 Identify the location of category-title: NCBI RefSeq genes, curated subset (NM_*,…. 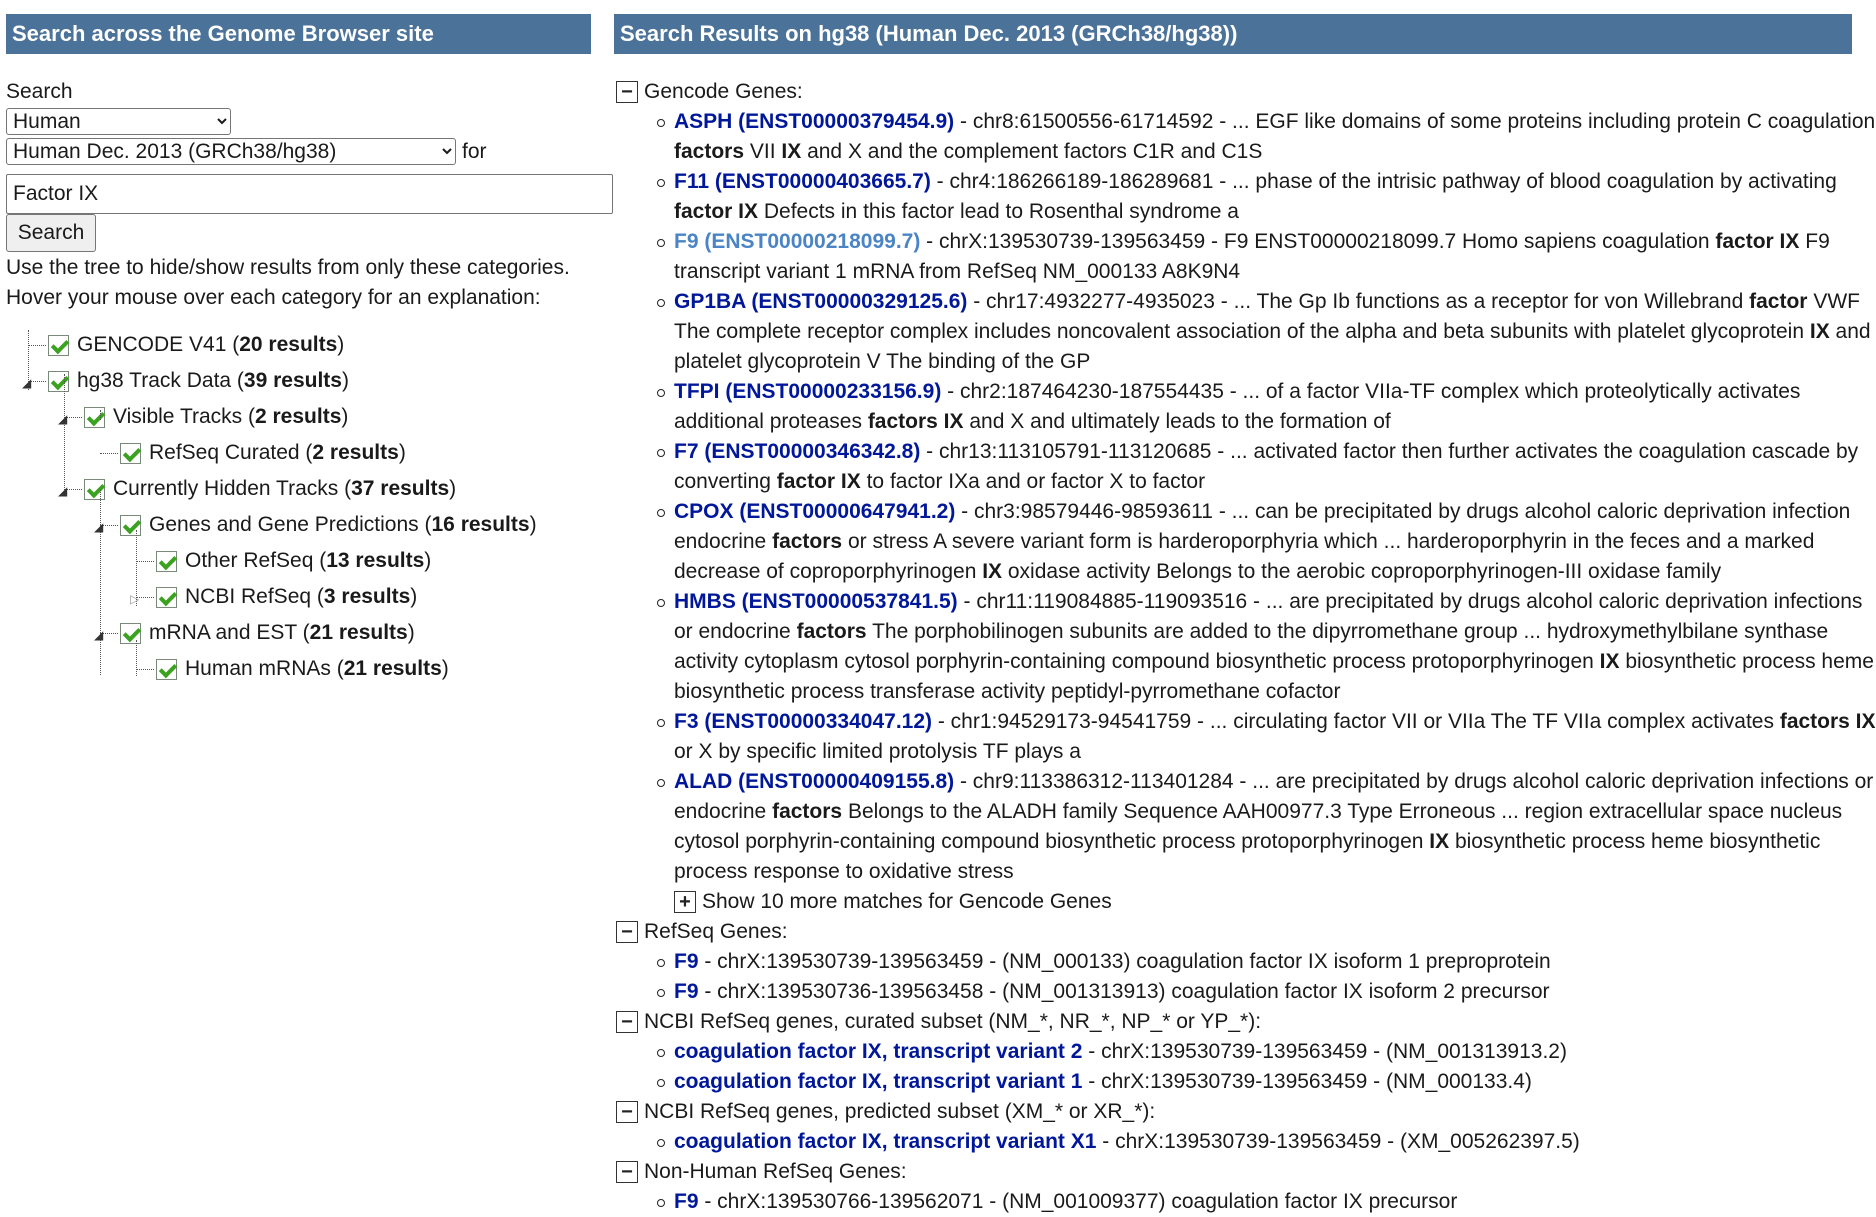
(953, 1021).